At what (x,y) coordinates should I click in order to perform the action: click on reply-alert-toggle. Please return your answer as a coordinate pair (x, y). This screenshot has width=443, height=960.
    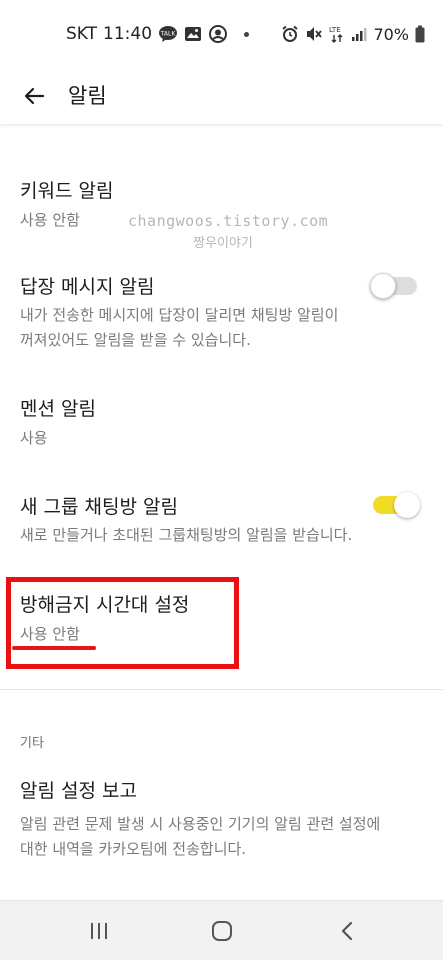
    Looking at the image, I should click on (393, 286).